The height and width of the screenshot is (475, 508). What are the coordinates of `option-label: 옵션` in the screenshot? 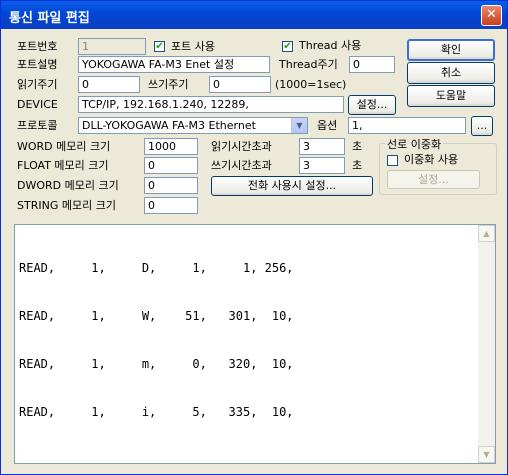 It's located at (327, 125).